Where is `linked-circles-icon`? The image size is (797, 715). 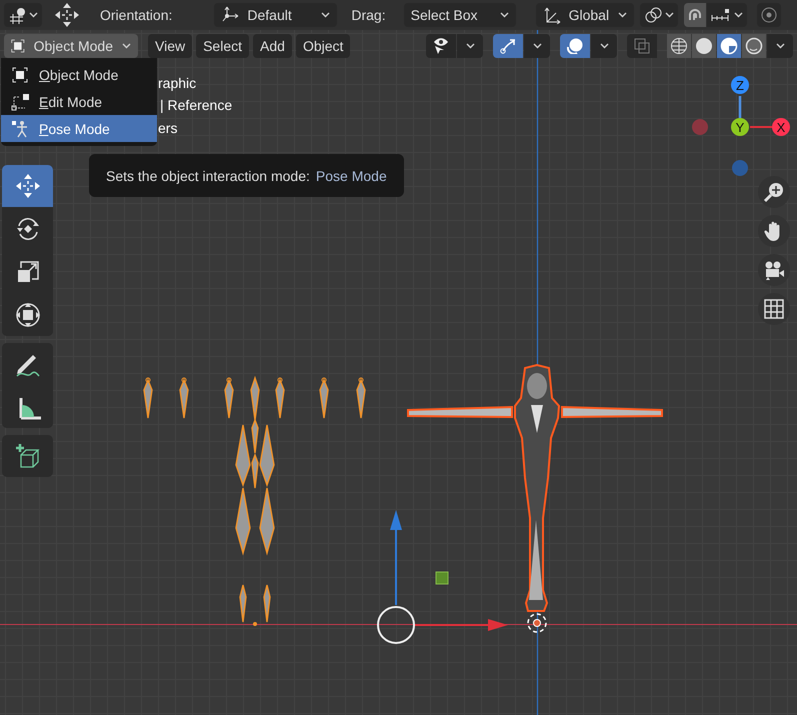 linked-circles-icon is located at coordinates (653, 15).